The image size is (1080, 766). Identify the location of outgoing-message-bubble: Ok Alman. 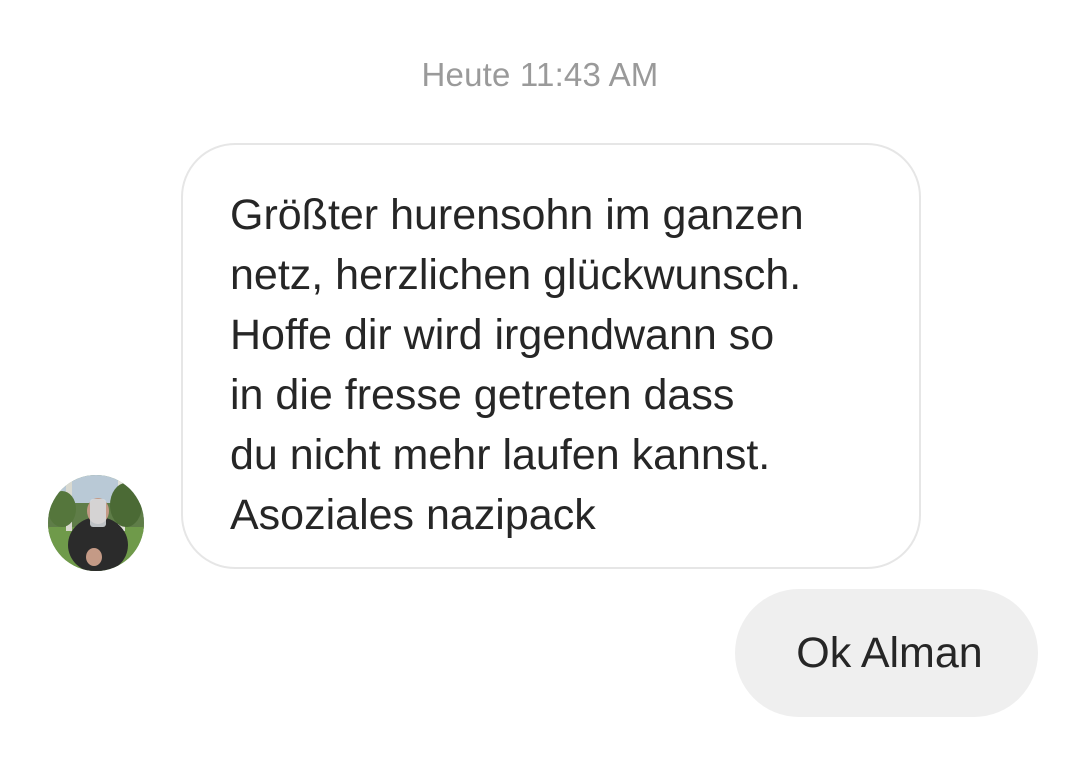
(886, 653).